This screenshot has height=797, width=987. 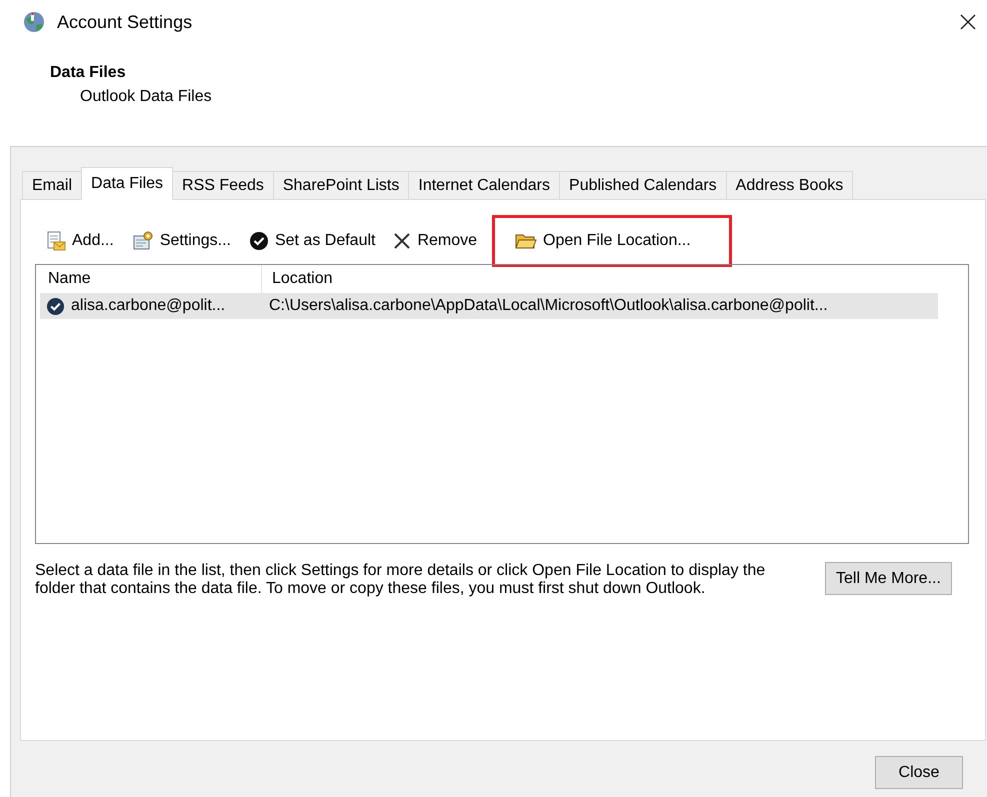 I want to click on toolbar-button: Set as Default, so click(x=312, y=241).